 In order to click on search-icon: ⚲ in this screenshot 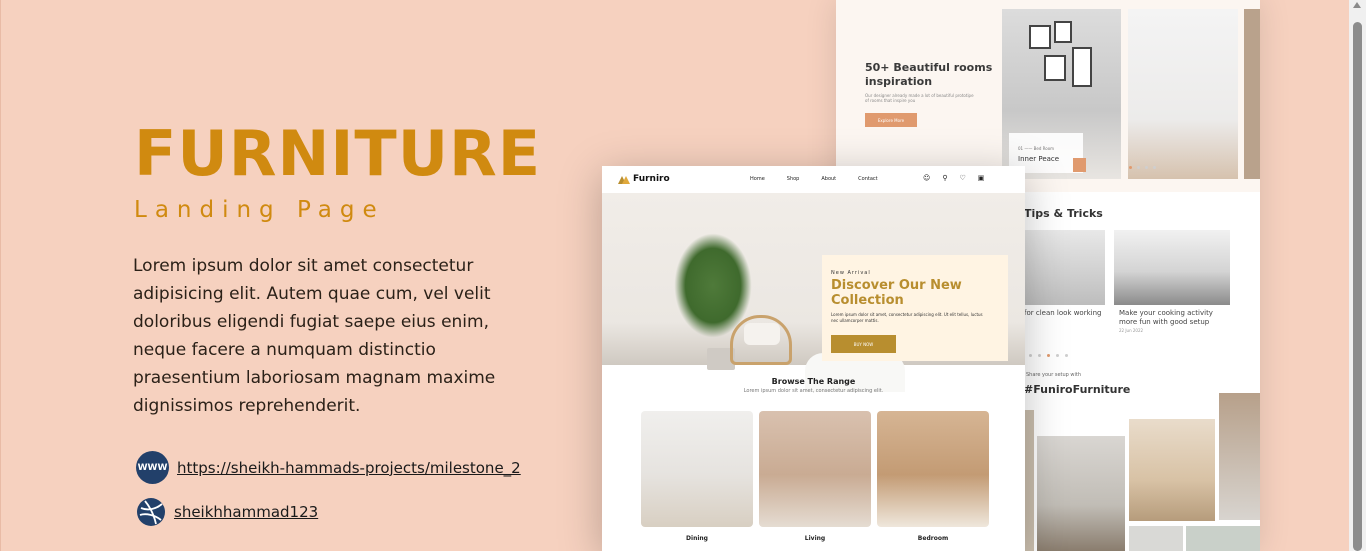, I will do `click(945, 178)`.